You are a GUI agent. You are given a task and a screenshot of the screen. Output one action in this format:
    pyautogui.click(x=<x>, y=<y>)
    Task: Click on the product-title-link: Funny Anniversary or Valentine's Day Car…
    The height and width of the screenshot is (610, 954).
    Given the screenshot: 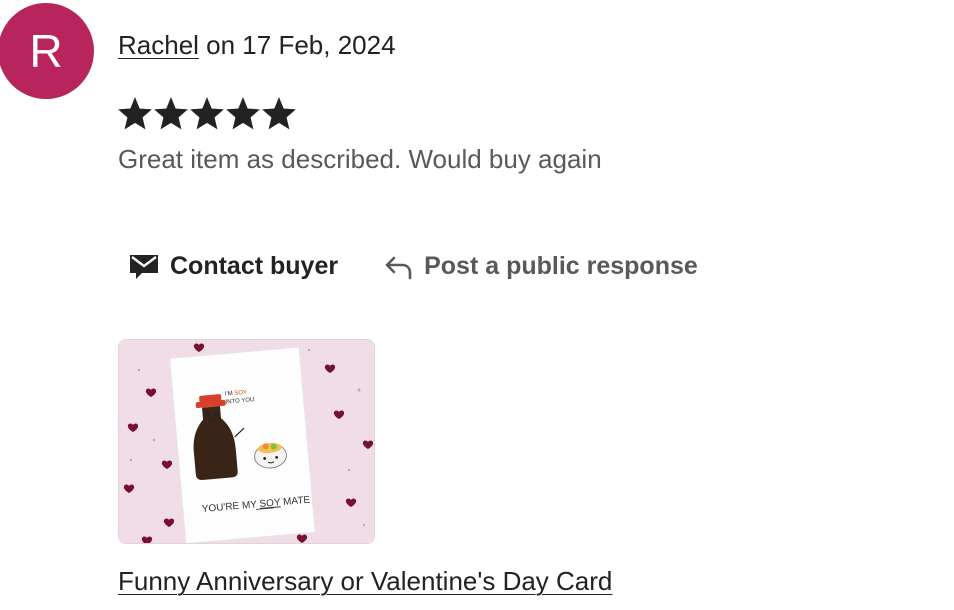 What is the action you would take?
    pyautogui.click(x=365, y=581)
    